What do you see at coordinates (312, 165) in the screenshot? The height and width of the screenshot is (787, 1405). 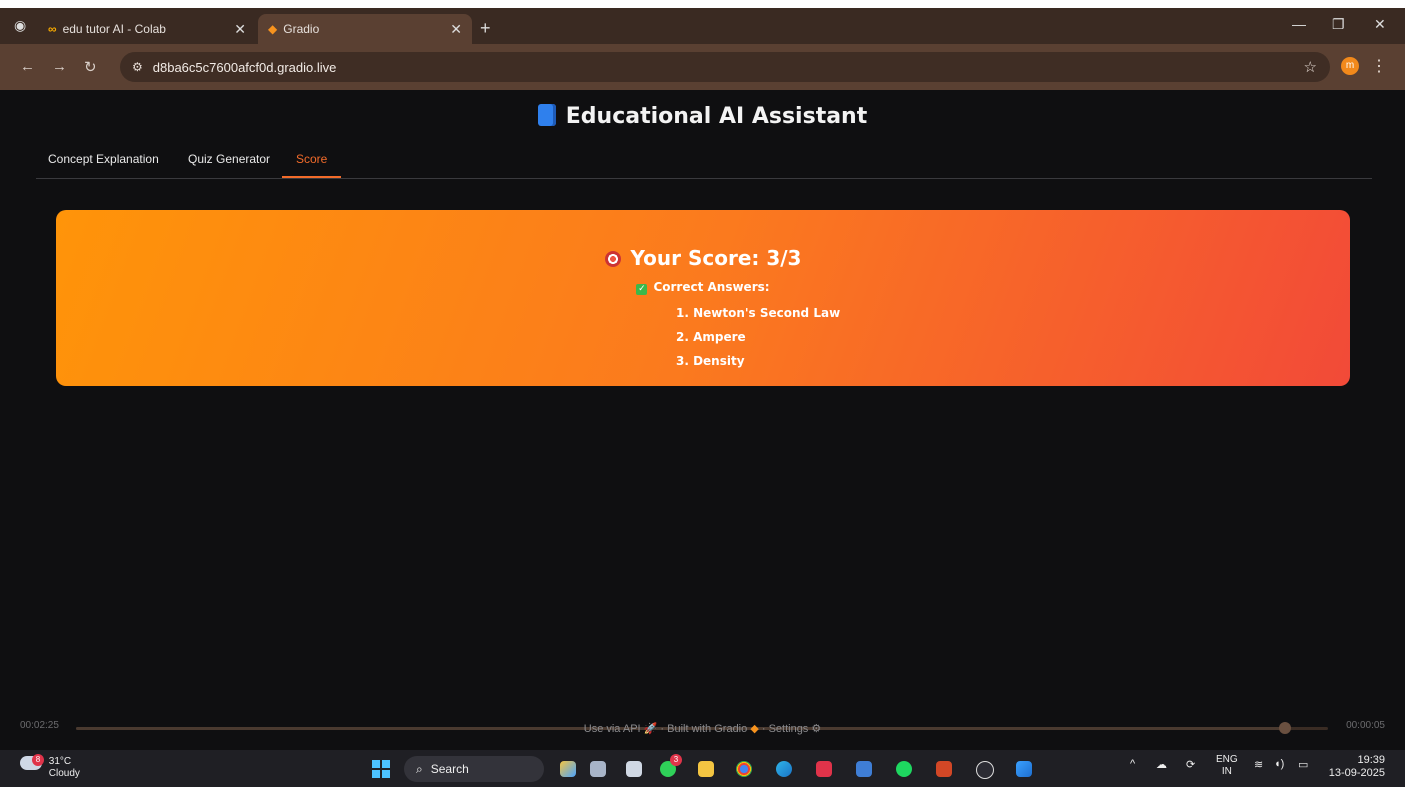 I see `tab-score: Score` at bounding box center [312, 165].